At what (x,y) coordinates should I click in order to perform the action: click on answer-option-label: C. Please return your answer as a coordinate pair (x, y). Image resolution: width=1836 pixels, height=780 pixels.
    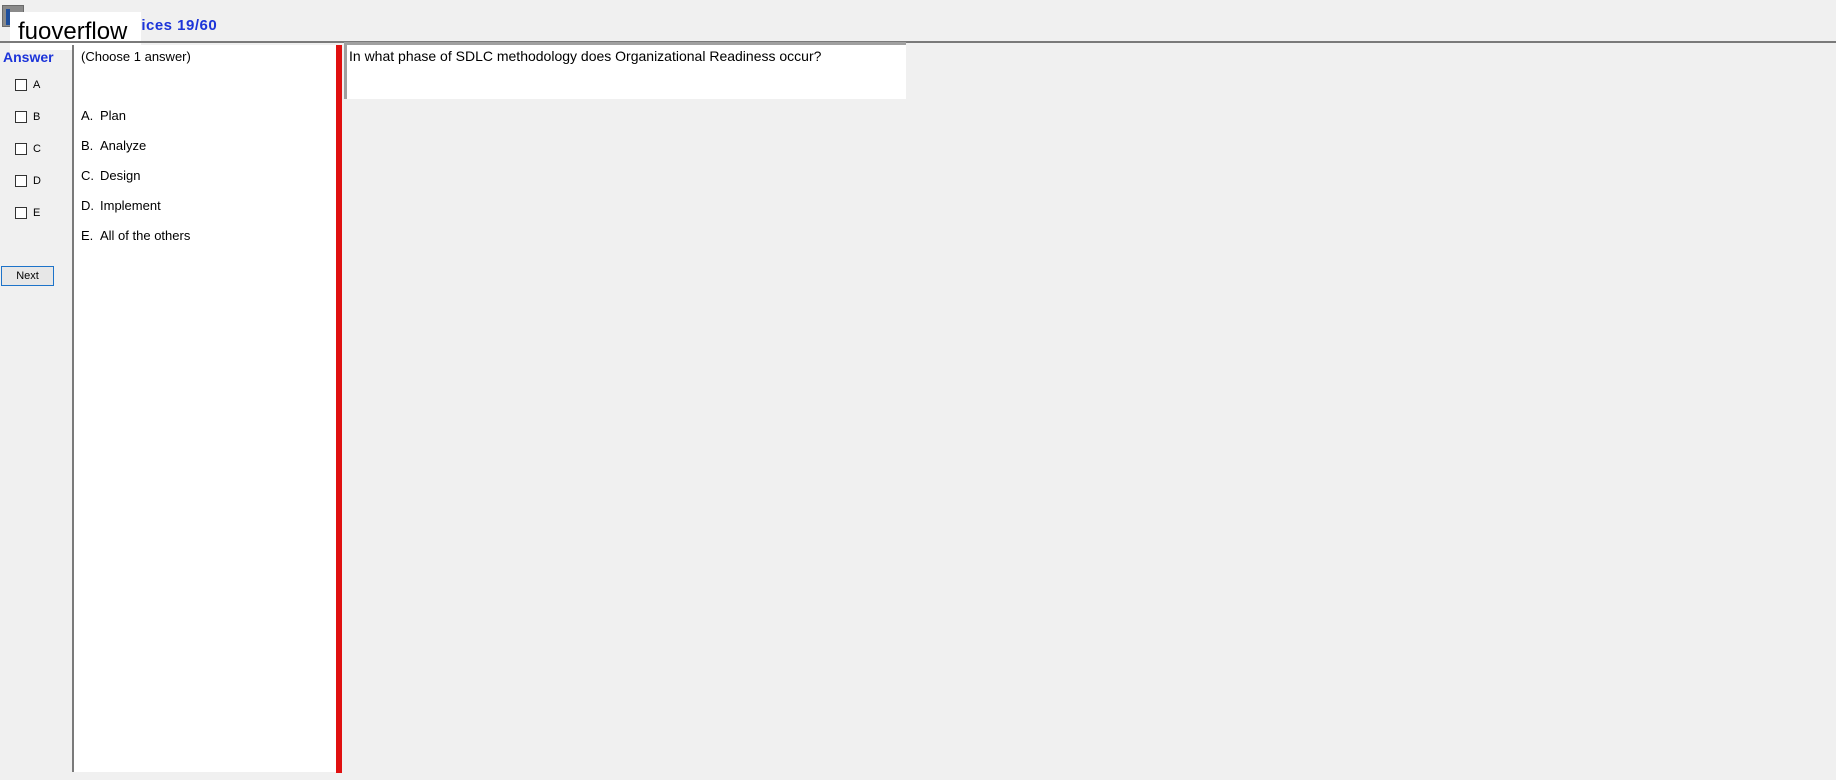
    Looking at the image, I should click on (37, 149).